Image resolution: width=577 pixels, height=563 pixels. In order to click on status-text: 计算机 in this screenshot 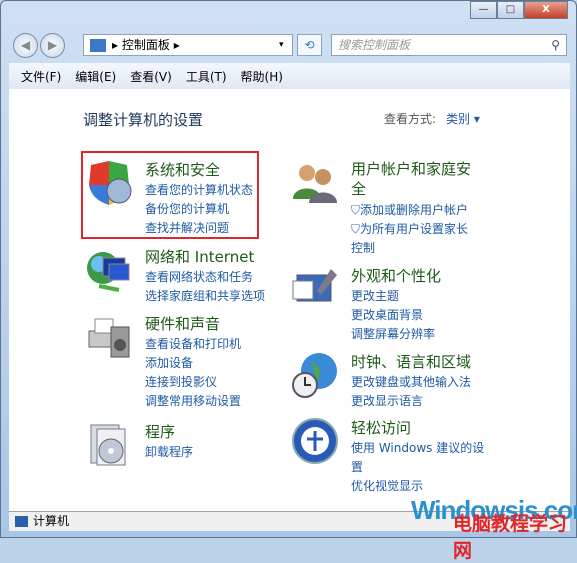, I will do `click(51, 521)`.